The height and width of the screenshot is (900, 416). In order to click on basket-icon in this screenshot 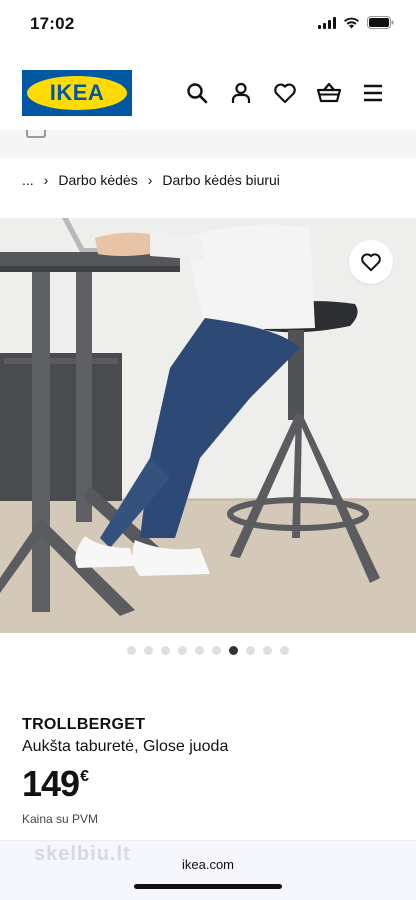, I will do `click(329, 93)`.